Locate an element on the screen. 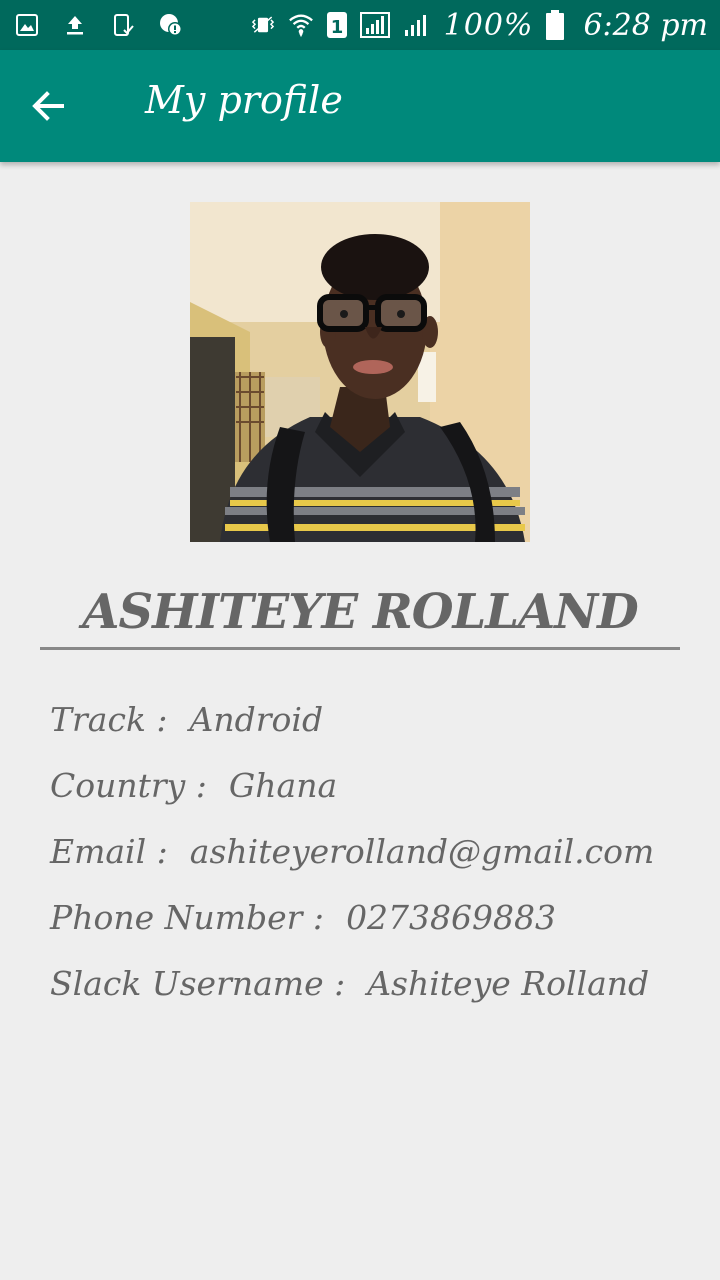 The width and height of the screenshot is (720, 1280). battery-level: 100% is located at coordinates (488, 25).